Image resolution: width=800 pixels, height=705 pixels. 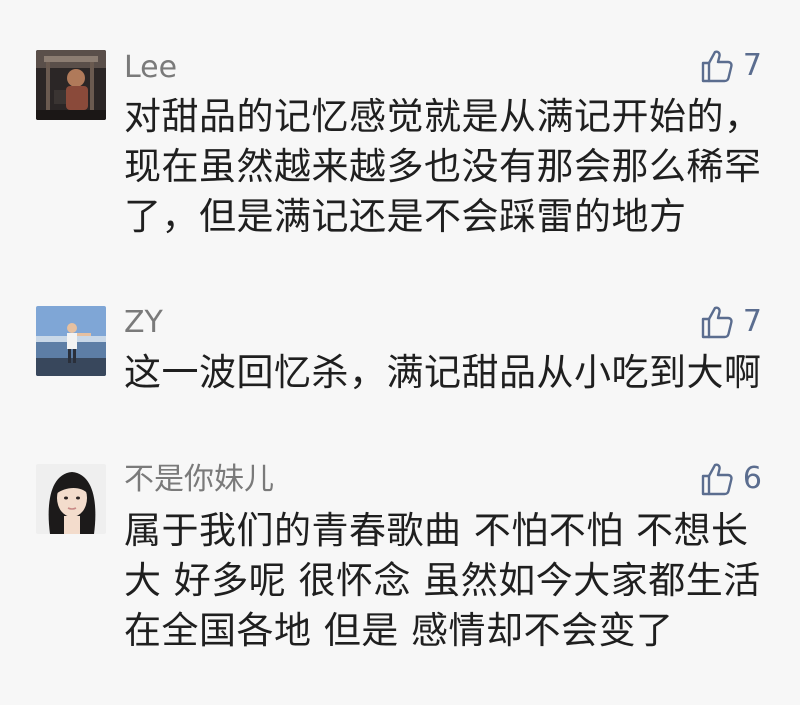 What do you see at coordinates (199, 479) in the screenshot?
I see `username: 不是你妹儿` at bounding box center [199, 479].